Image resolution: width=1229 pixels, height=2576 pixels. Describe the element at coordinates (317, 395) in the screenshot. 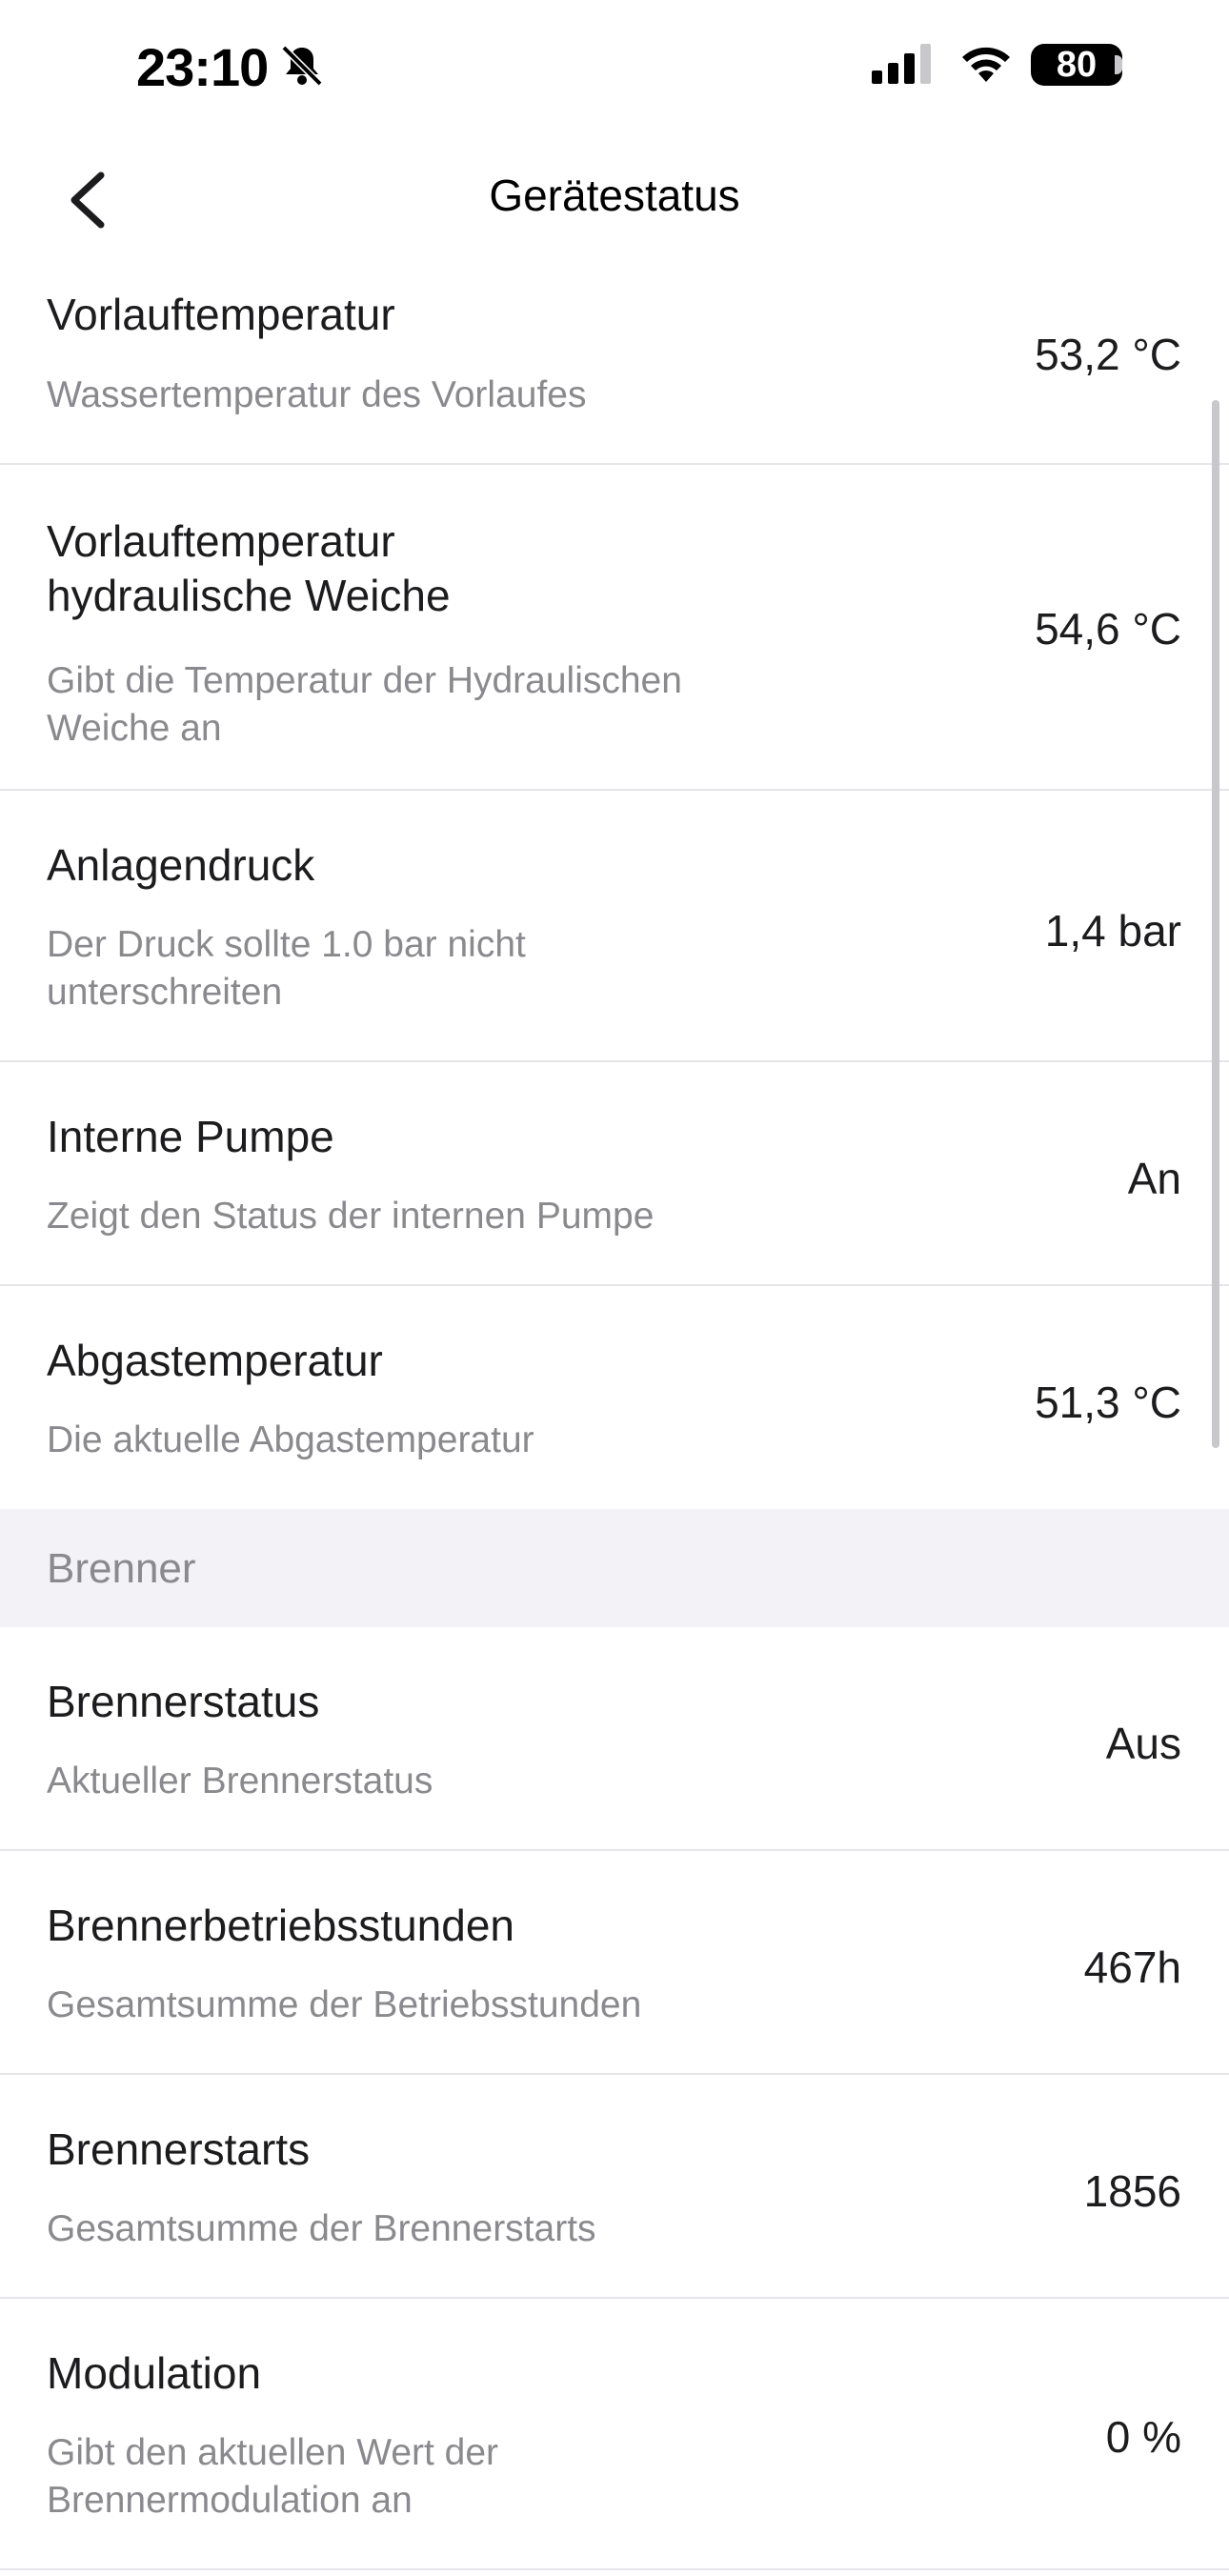

I see `row-subtitle: Wassertemperatur des Vorlaufes` at that location.